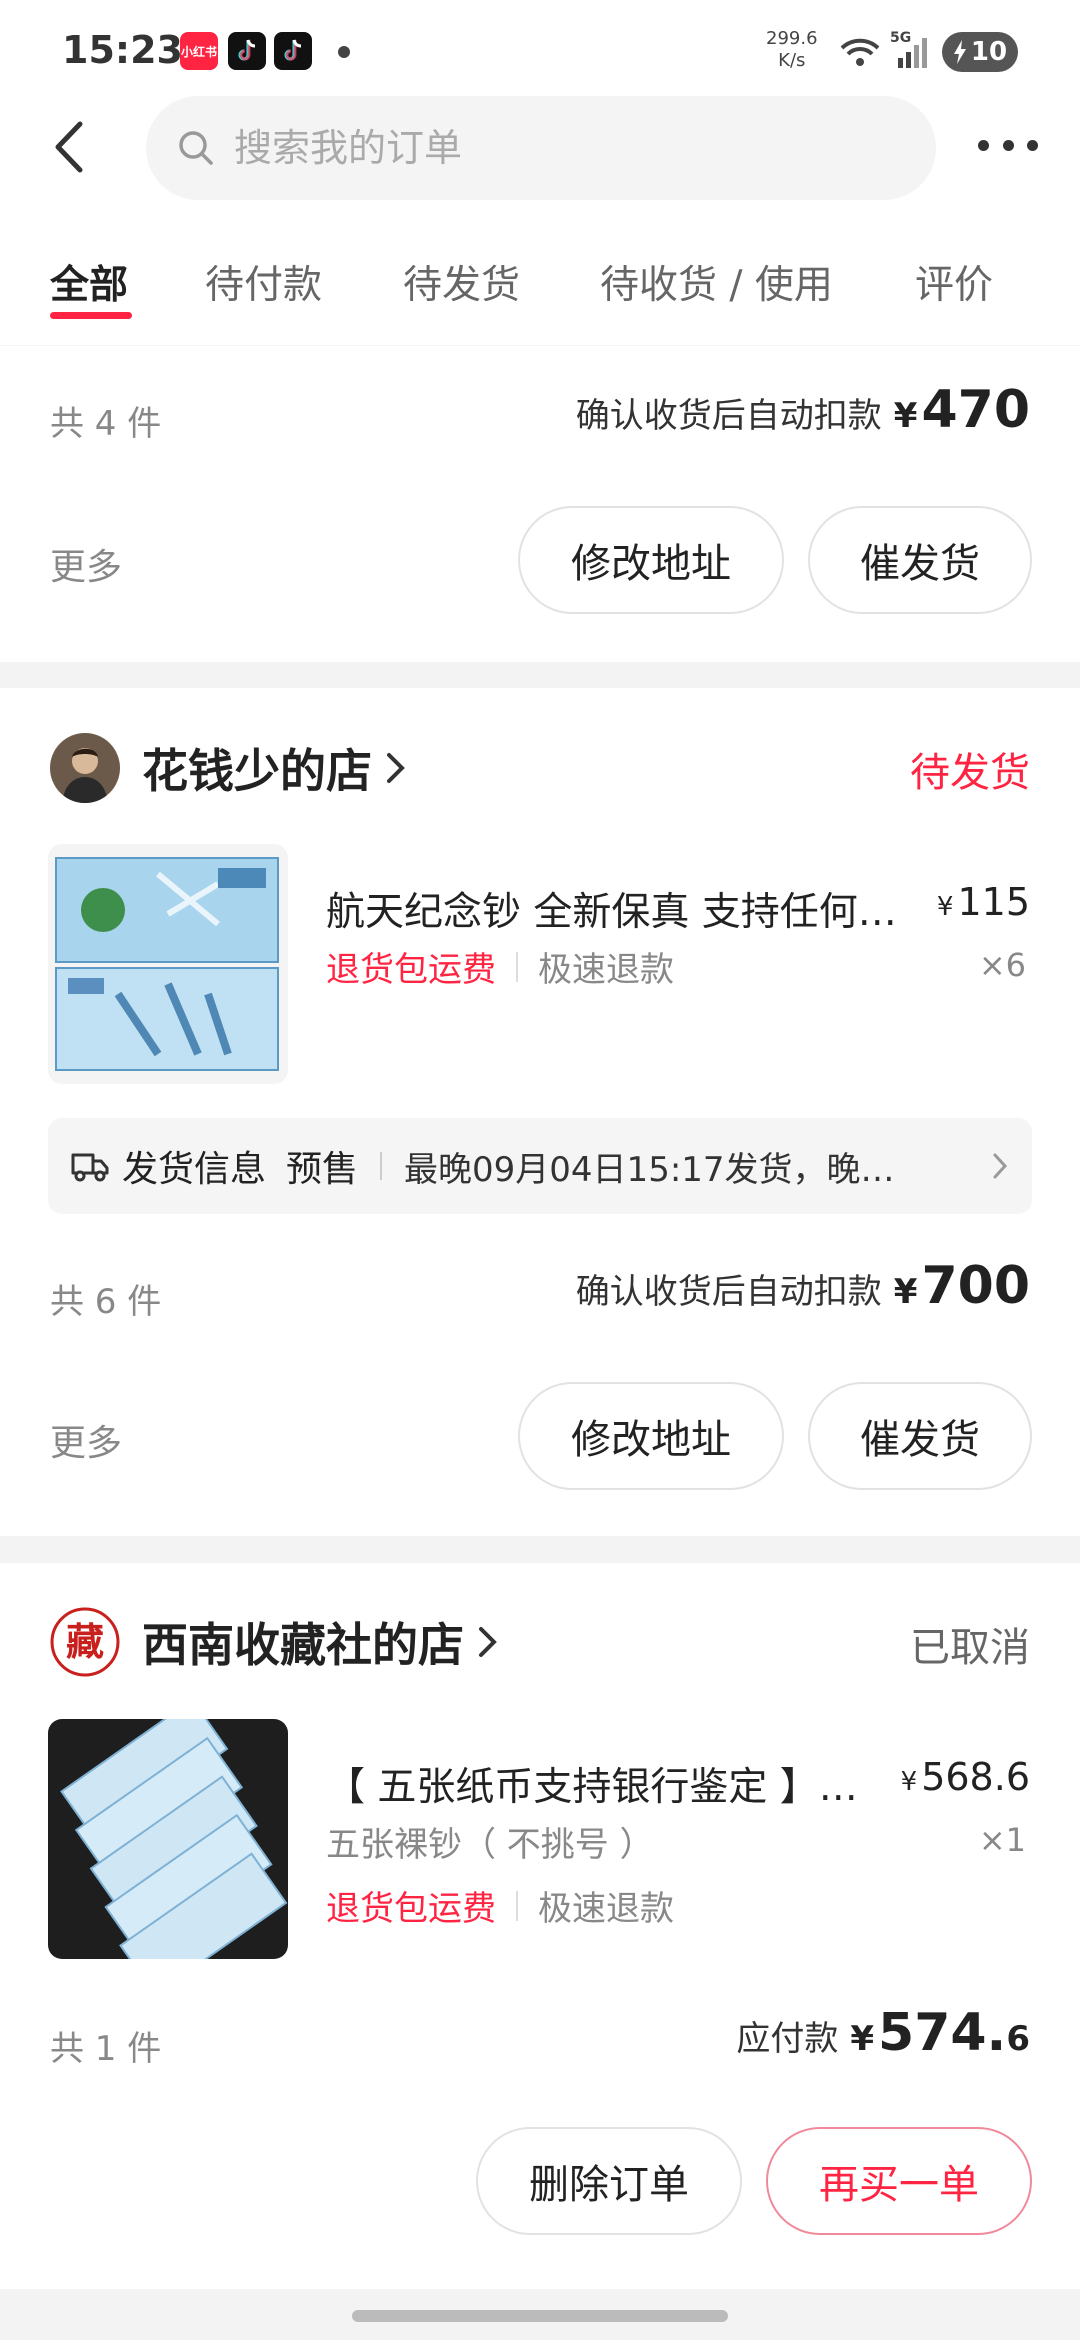 The height and width of the screenshot is (2340, 1080). Describe the element at coordinates (381, 1166) in the screenshot. I see `shipping-divider` at that location.